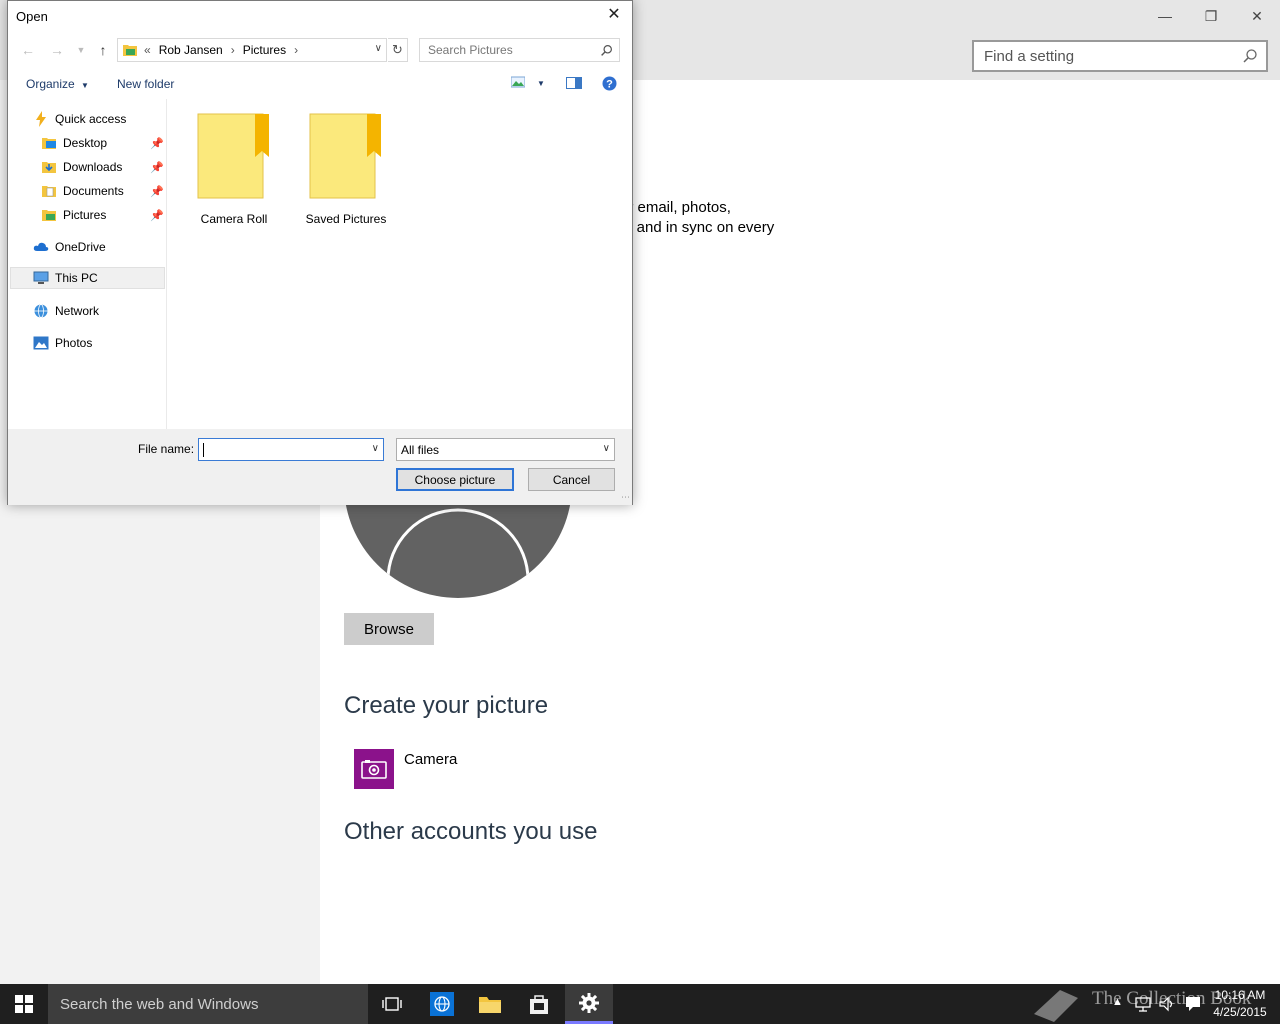 The height and width of the screenshot is (1024, 1280). Describe the element at coordinates (77, 311) in the screenshot. I see `nav-label: Network` at that location.